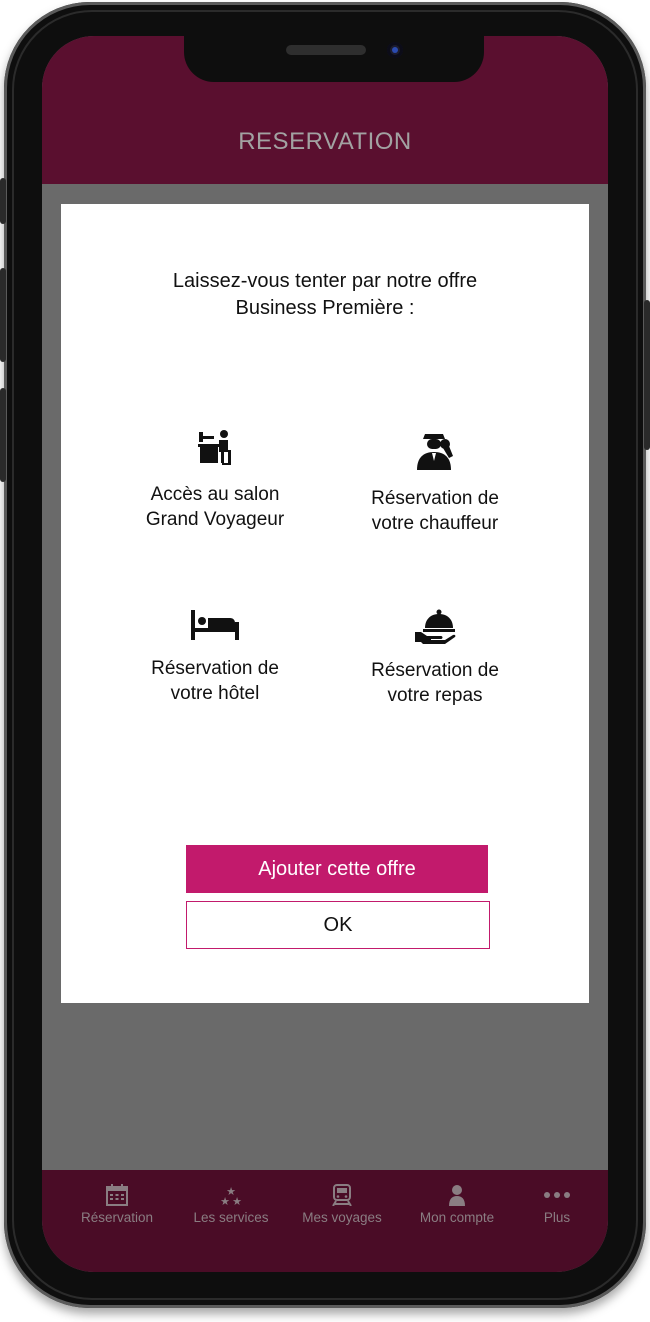 This screenshot has height=1322, width=650. What do you see at coordinates (326, 50) in the screenshot?
I see `speaker-grille` at bounding box center [326, 50].